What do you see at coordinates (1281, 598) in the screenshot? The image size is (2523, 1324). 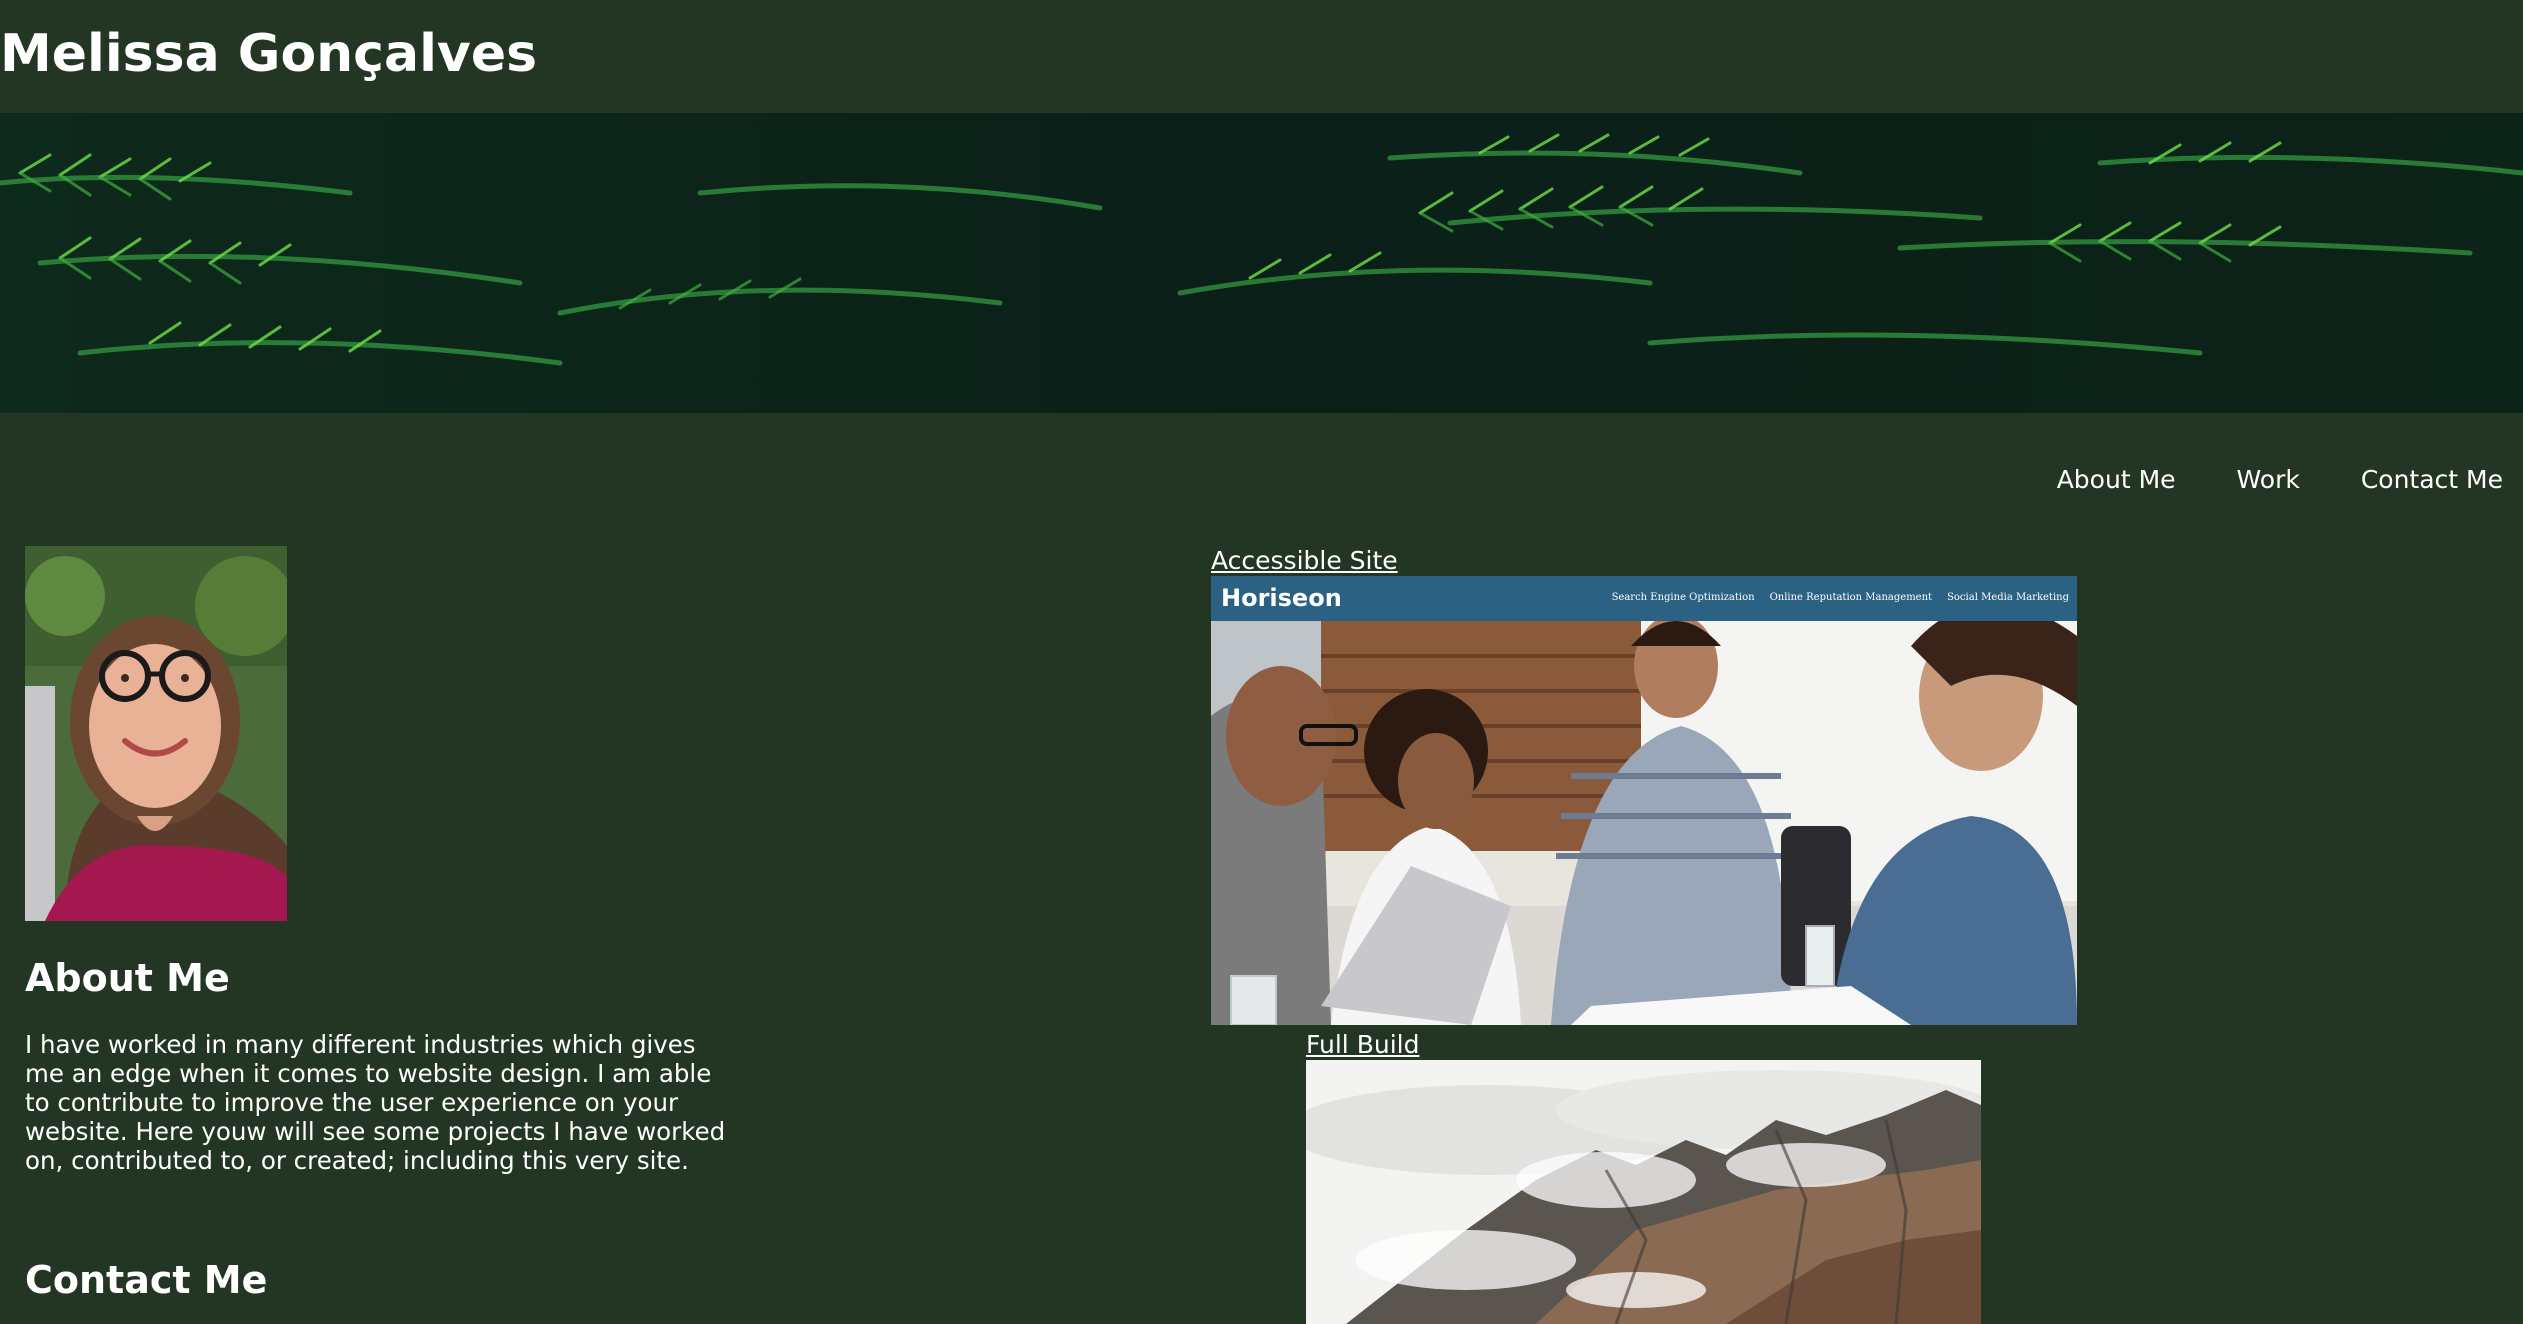 I see `horiseon-logo: Horiseon` at bounding box center [1281, 598].